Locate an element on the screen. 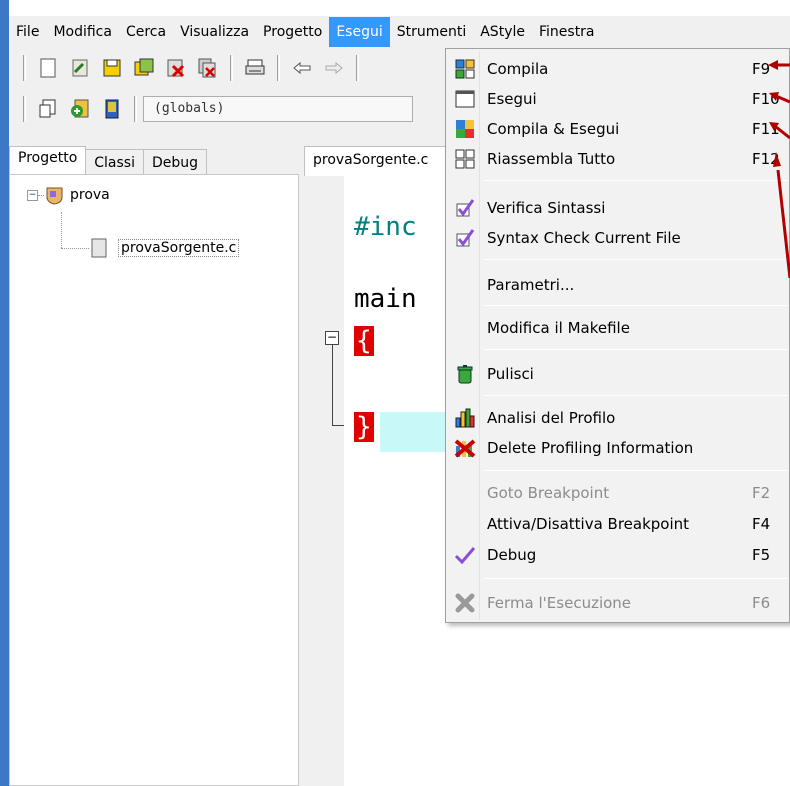  menu-astyle: AStyle is located at coordinates (502, 32).